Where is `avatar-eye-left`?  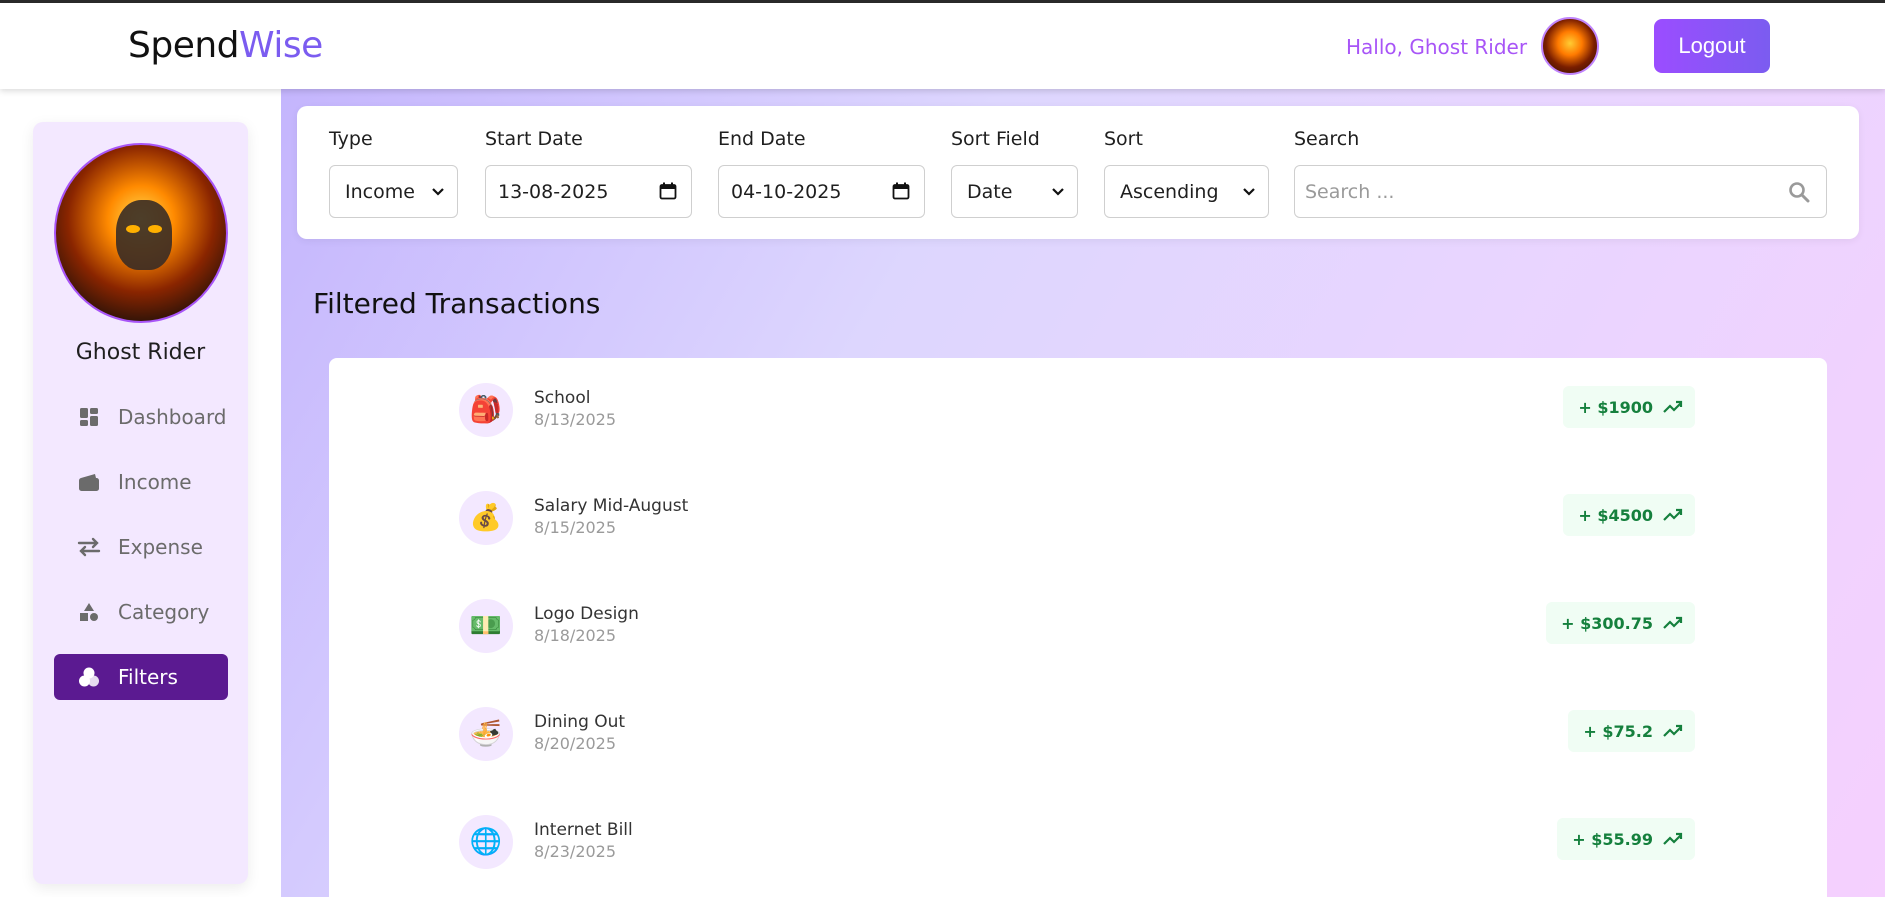 avatar-eye-left is located at coordinates (133, 229).